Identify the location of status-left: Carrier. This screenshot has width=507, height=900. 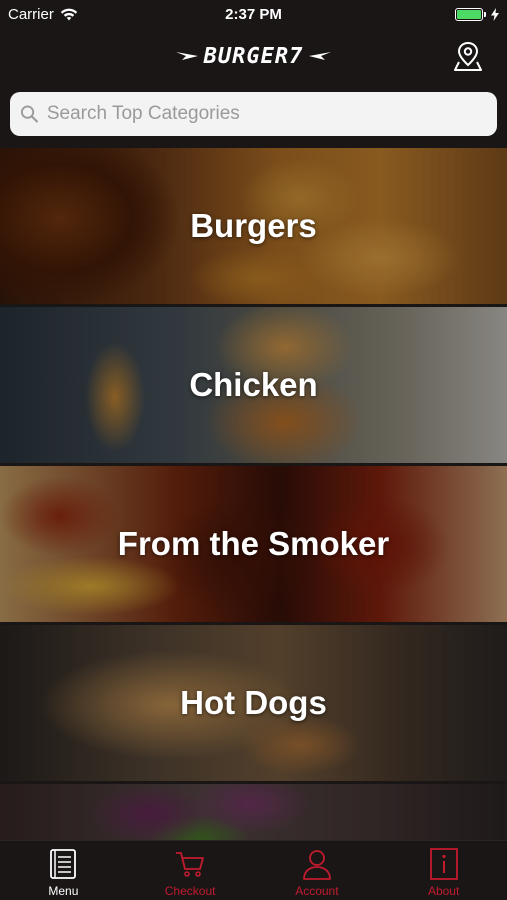
(43, 14).